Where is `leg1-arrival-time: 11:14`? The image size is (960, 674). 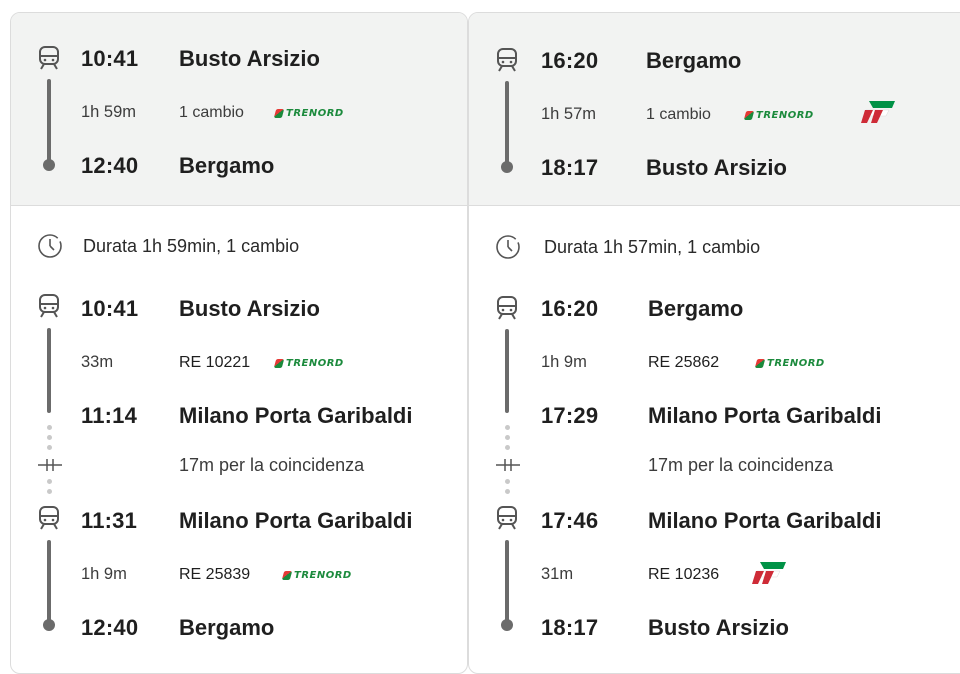 leg1-arrival-time: 11:14 is located at coordinates (109, 415).